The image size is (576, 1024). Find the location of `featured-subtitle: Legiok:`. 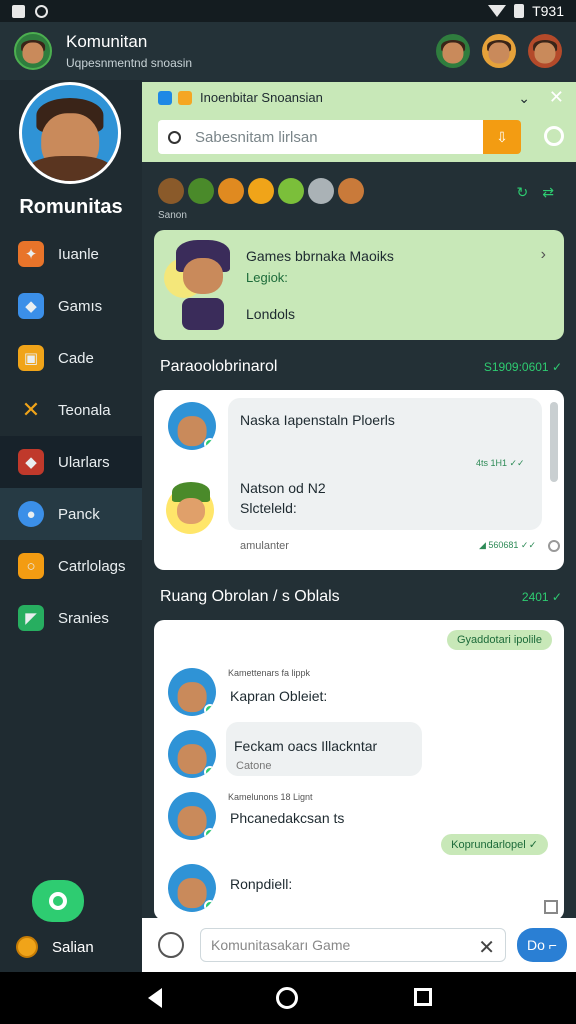

featured-subtitle: Legiok: is located at coordinates (267, 277).